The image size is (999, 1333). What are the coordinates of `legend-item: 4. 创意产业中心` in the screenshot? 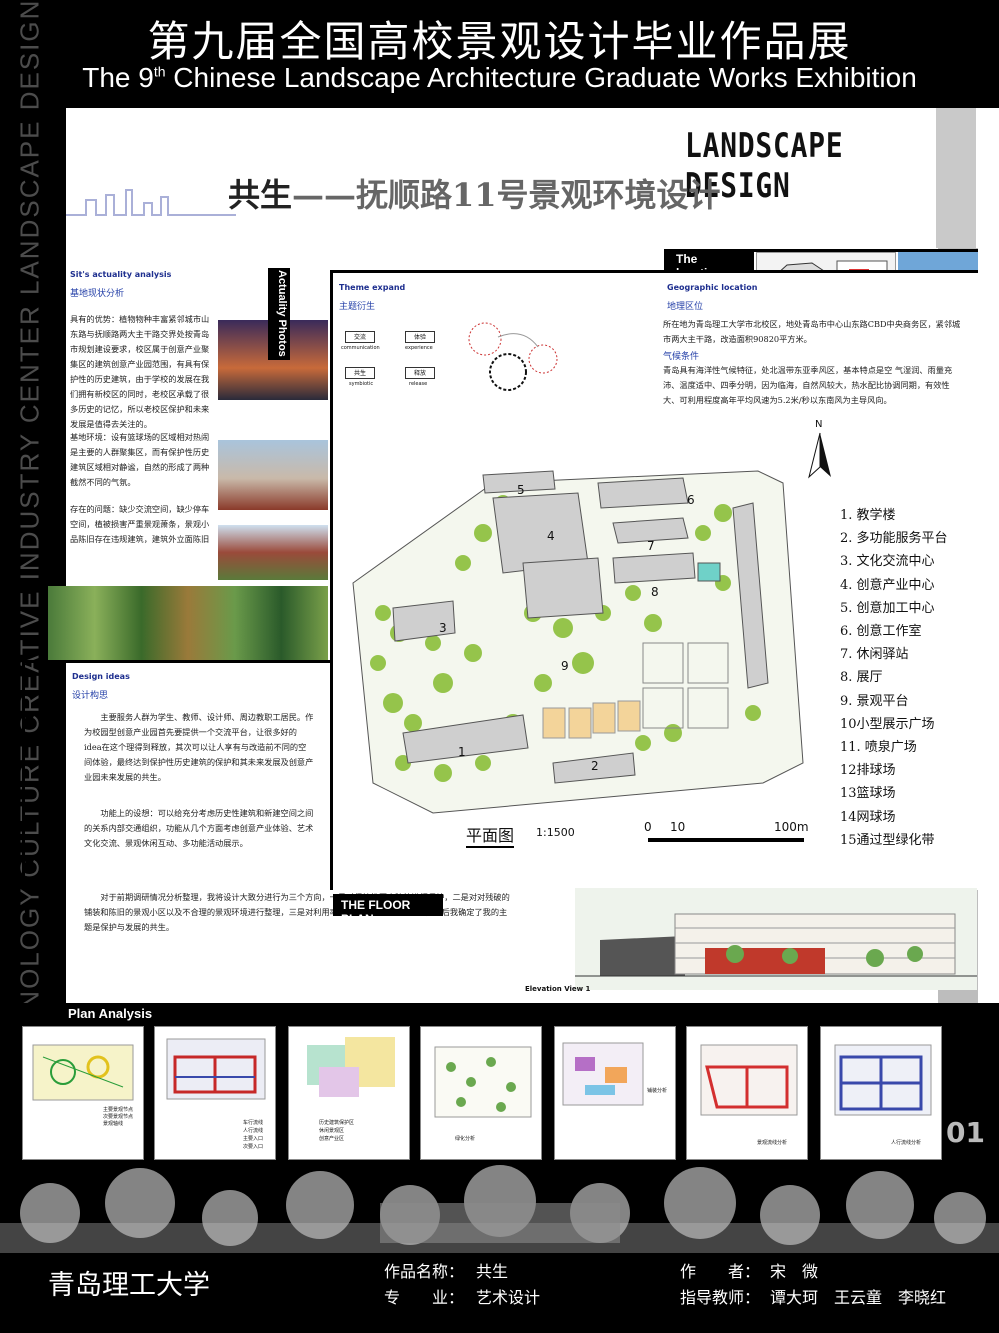 It's located at (887, 585).